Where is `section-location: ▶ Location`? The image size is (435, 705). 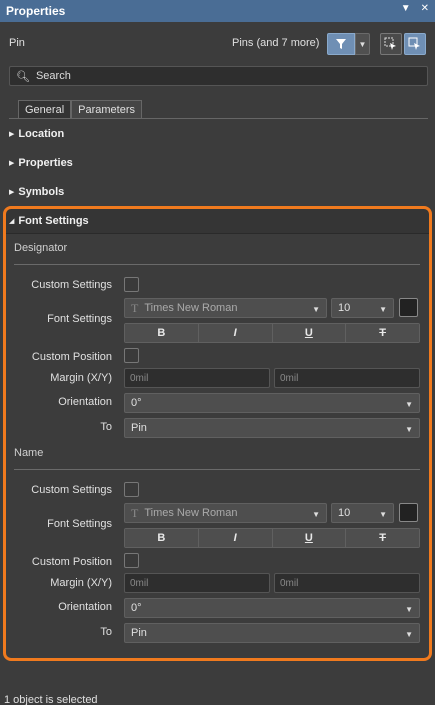 section-location: ▶ Location is located at coordinates (36, 134).